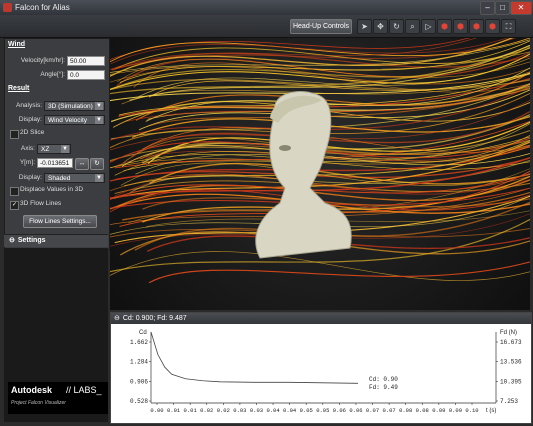  Describe the element at coordinates (139, 401) in the screenshot. I see `y-left-tick: 0.528` at that location.